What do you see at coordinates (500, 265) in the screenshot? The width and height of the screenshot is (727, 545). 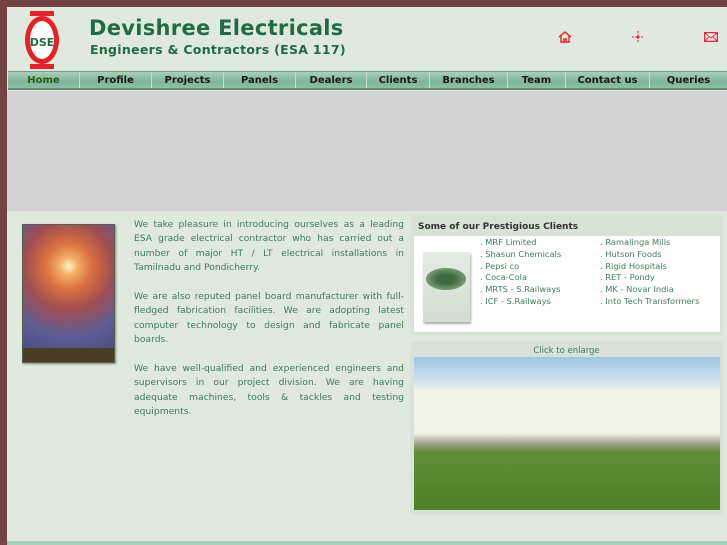 I see `client-item: . Pepsi co` at bounding box center [500, 265].